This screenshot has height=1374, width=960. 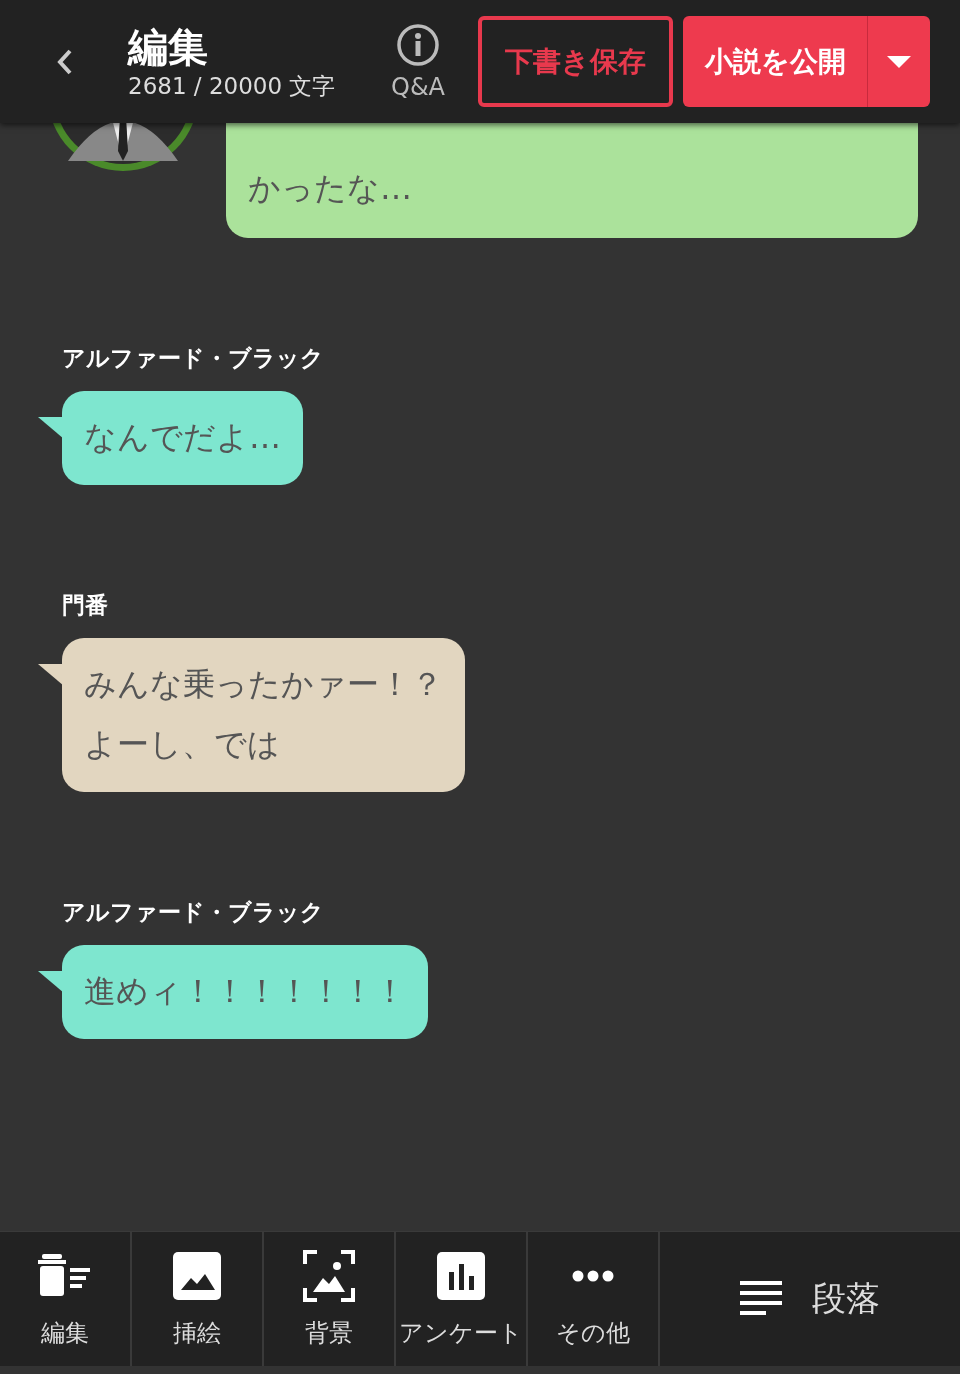 I want to click on align-left-icon, so click(x=761, y=1299).